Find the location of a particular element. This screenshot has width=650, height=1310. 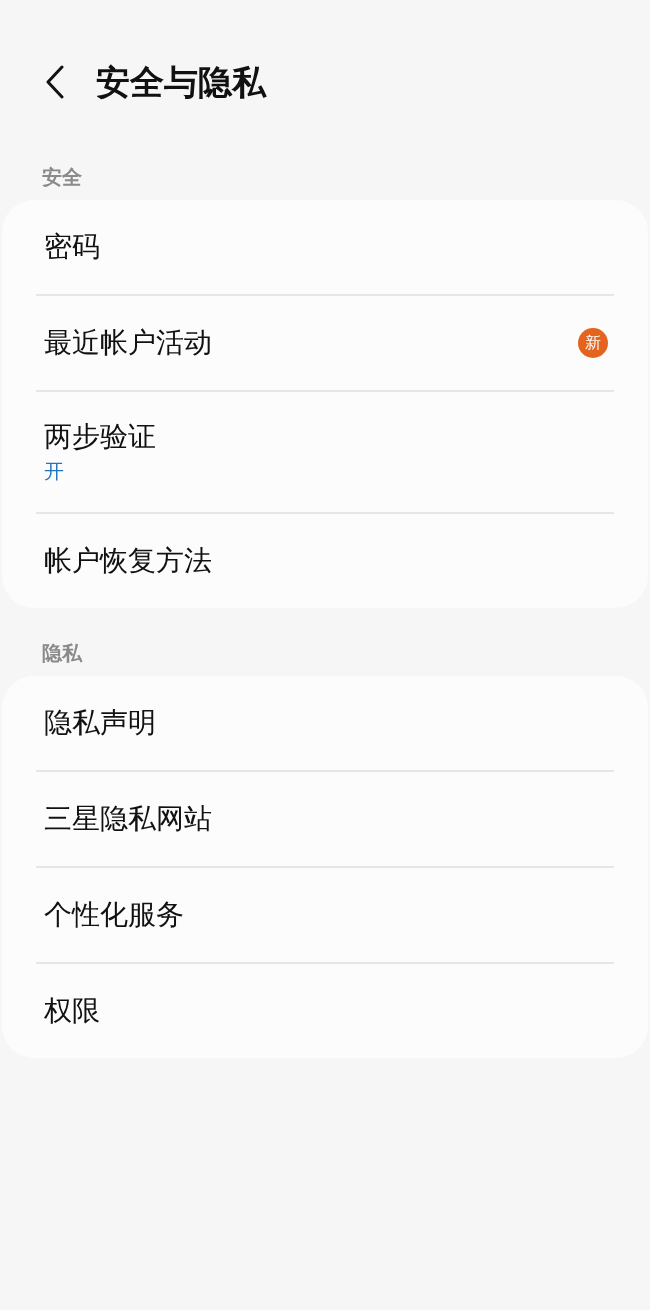

section-header: 隐私 is located at coordinates (62, 653).